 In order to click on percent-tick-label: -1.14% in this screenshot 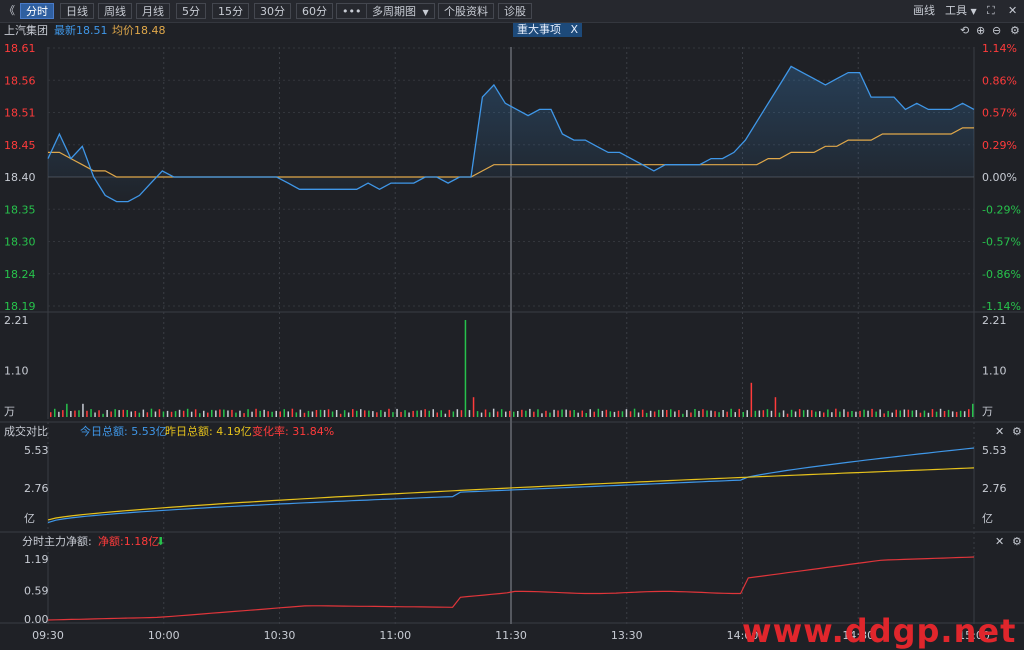, I will do `click(1001, 306)`.